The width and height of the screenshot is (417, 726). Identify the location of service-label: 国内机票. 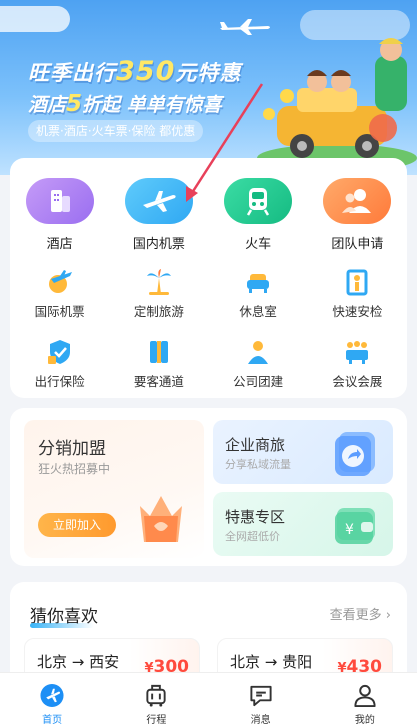
(158, 244).